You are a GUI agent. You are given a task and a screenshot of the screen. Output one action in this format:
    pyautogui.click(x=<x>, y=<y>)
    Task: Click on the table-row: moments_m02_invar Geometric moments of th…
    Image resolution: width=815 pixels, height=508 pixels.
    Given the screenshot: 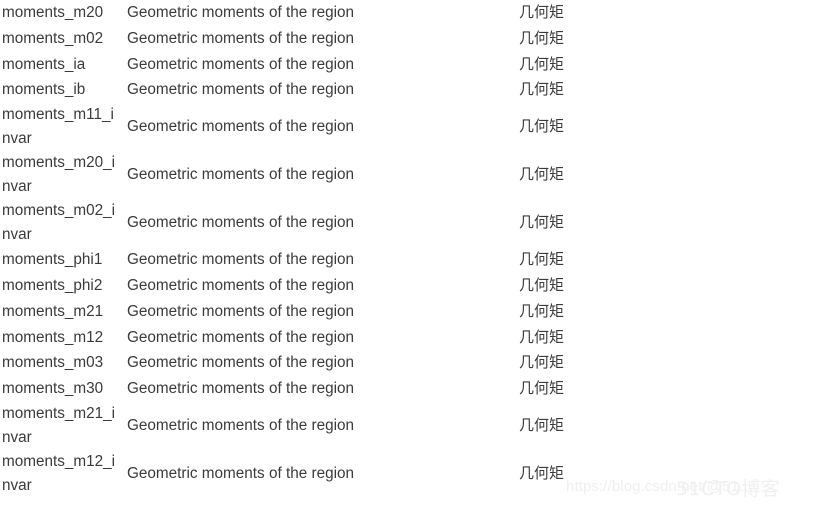 What is the action you would take?
    pyautogui.click(x=407, y=223)
    